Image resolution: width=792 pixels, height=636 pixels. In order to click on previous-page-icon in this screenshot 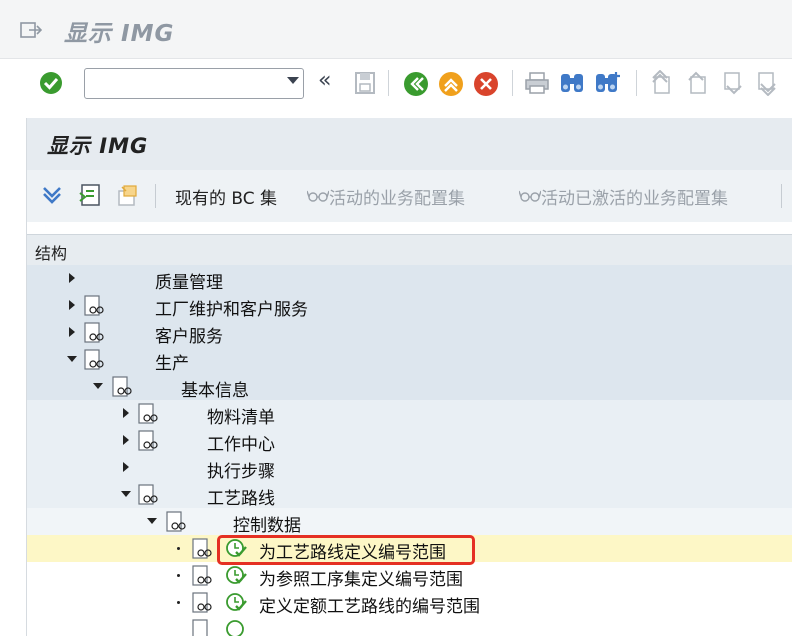, I will do `click(697, 83)`.